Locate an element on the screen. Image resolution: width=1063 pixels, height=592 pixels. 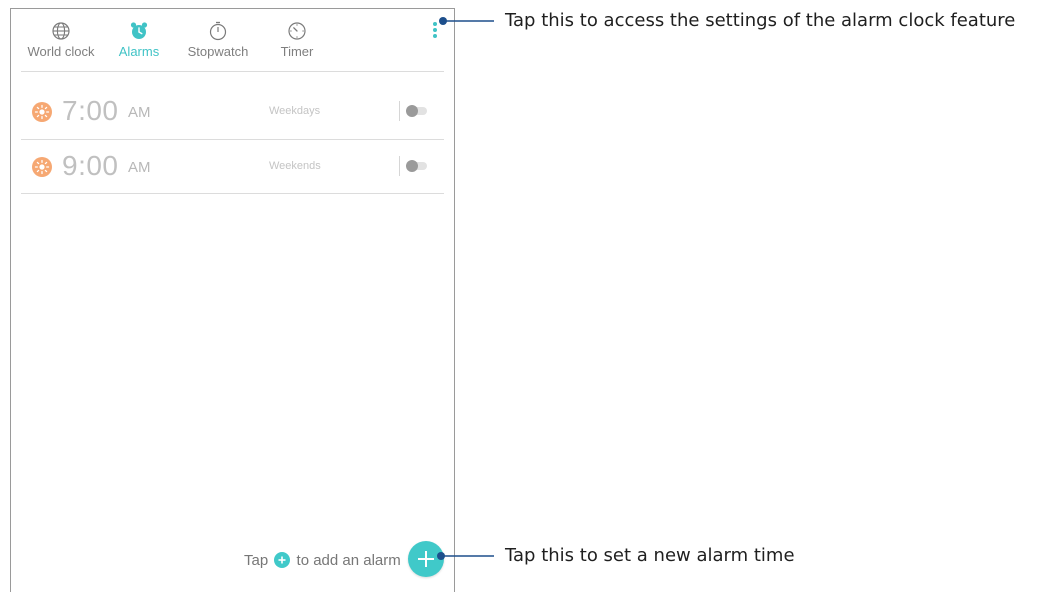
alarm-time: 7:00 is located at coordinates (90, 110).